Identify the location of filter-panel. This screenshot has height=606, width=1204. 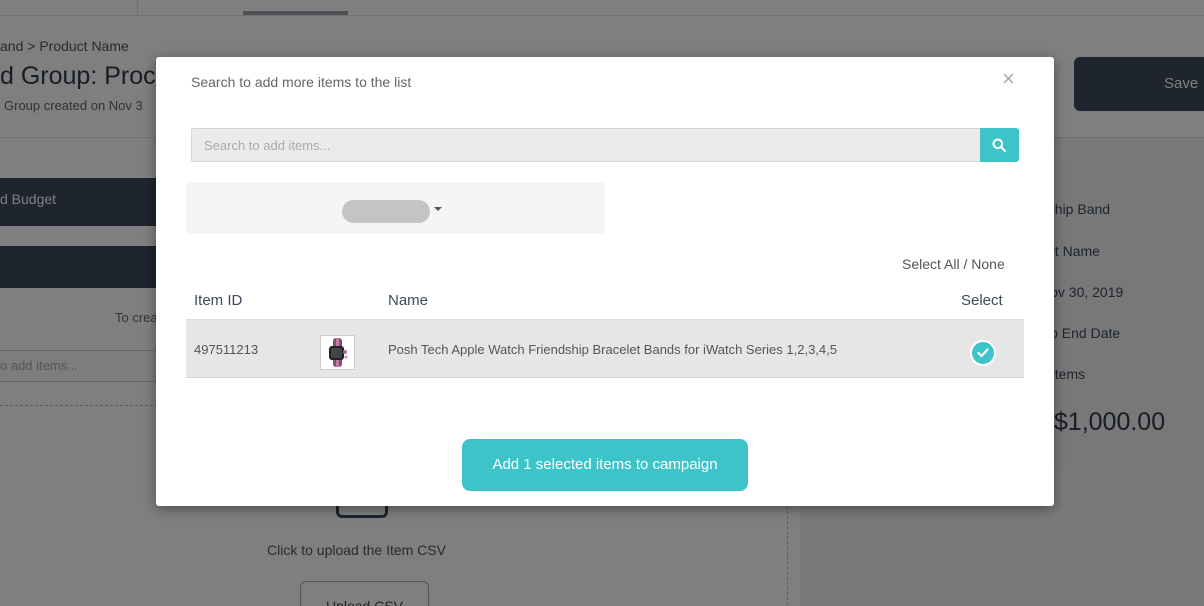
(395, 208).